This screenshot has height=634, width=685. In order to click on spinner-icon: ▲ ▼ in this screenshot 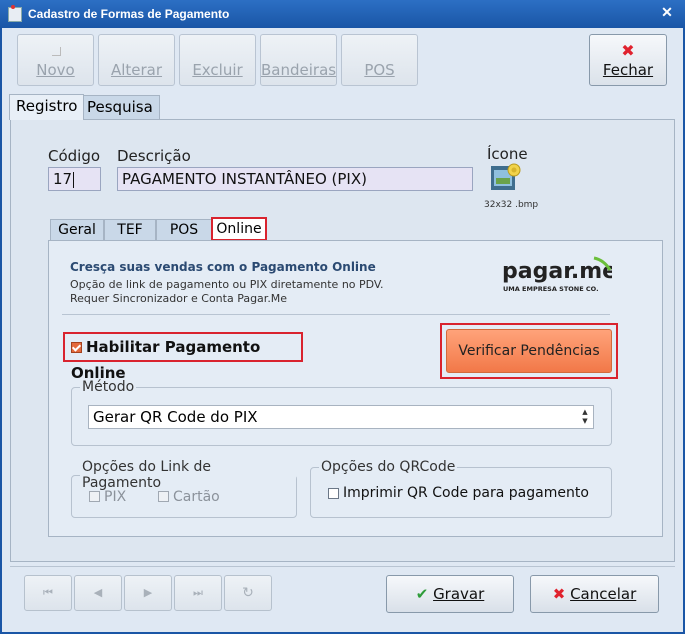, I will do `click(585, 417)`.